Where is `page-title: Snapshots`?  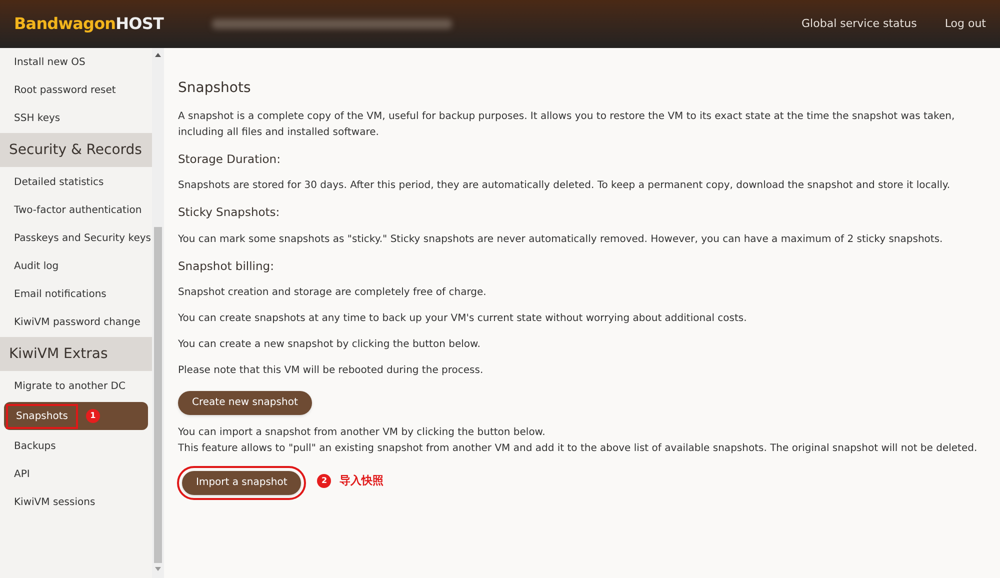 page-title: Snapshots is located at coordinates (215, 88).